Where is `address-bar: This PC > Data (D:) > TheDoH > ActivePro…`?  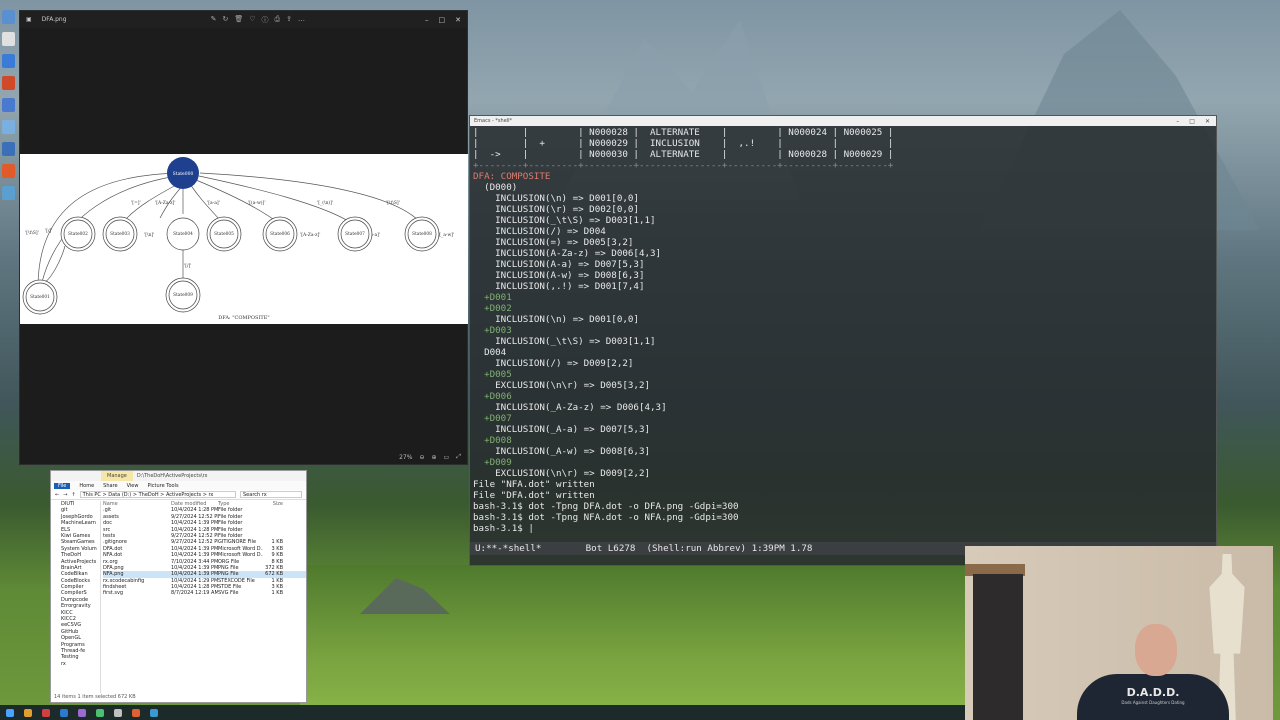 address-bar: This PC > Data (D:) > TheDoH > ActivePro… is located at coordinates (157, 494).